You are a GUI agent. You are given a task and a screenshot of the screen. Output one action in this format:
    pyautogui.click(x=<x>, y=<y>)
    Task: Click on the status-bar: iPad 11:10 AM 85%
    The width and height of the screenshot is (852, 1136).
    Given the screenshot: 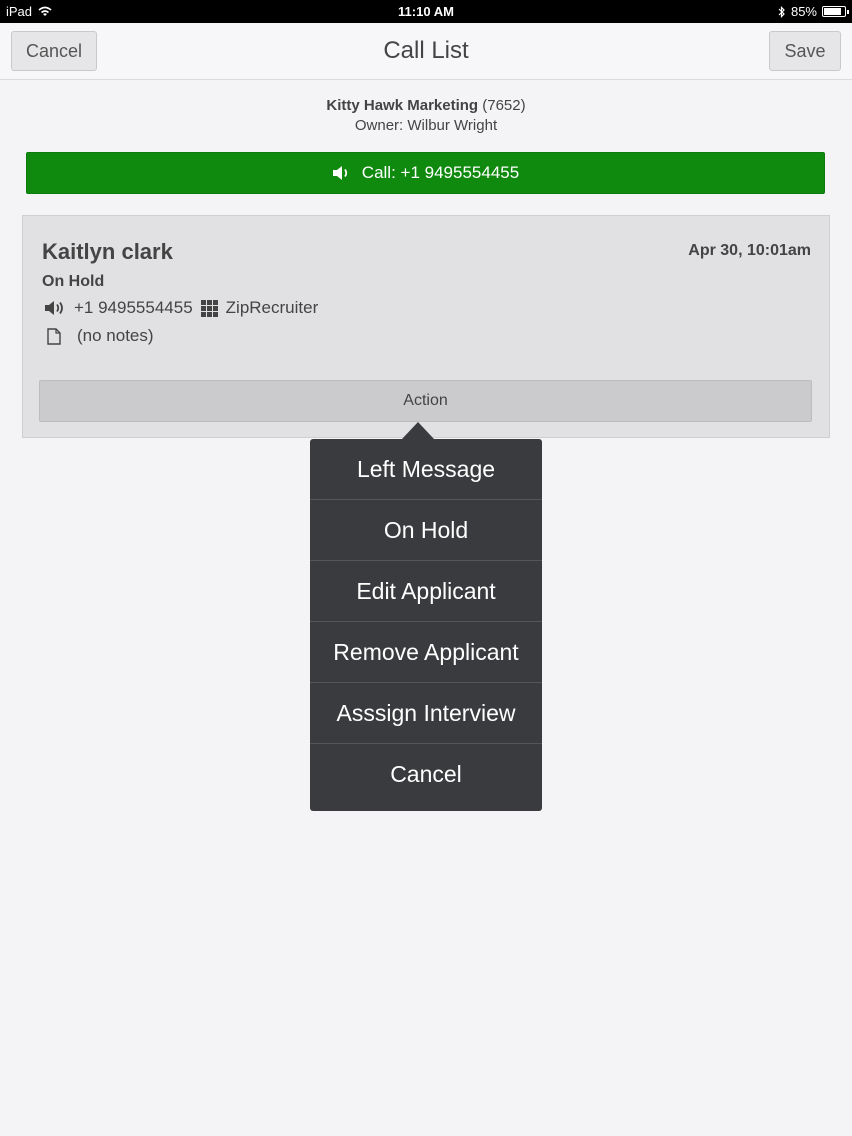 What is the action you would take?
    pyautogui.click(x=426, y=11)
    